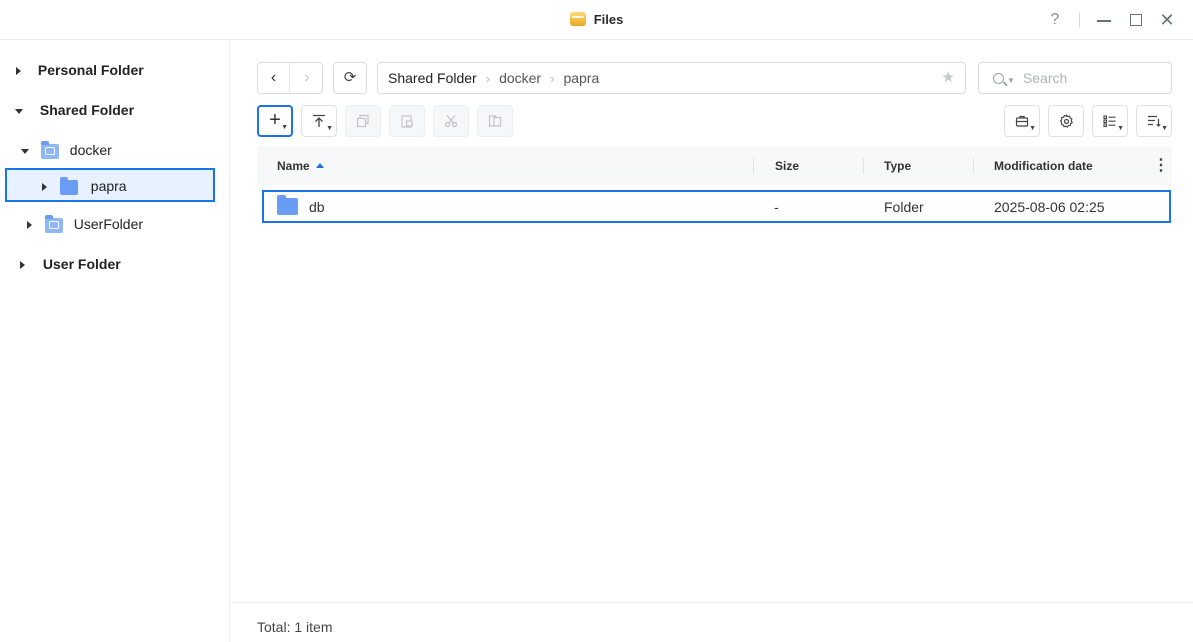 This screenshot has height=642, width=1193. I want to click on file-type-cell: Folder, so click(904, 207).